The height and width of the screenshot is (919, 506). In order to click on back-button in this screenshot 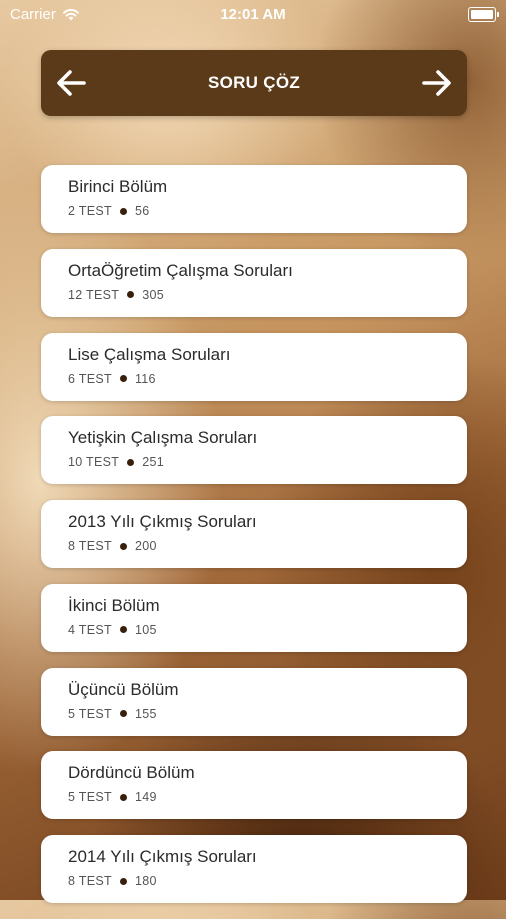, I will do `click(71, 83)`.